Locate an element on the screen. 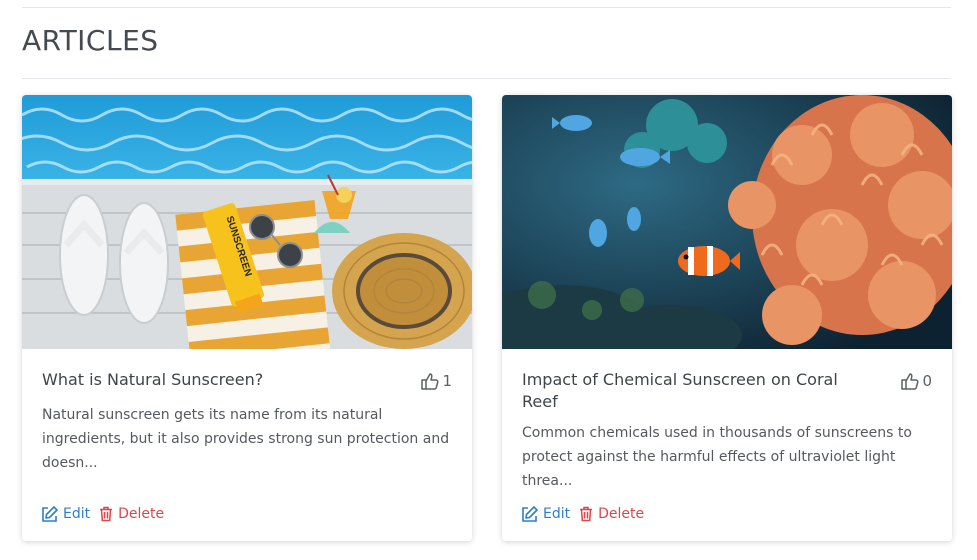 The width and height of the screenshot is (977, 560). like-button: 0 is located at coordinates (916, 381).